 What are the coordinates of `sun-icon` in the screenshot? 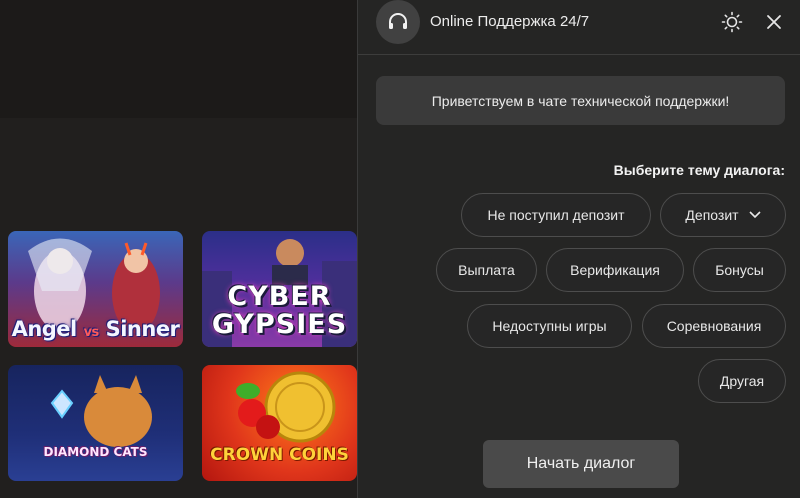 It's located at (732, 22).